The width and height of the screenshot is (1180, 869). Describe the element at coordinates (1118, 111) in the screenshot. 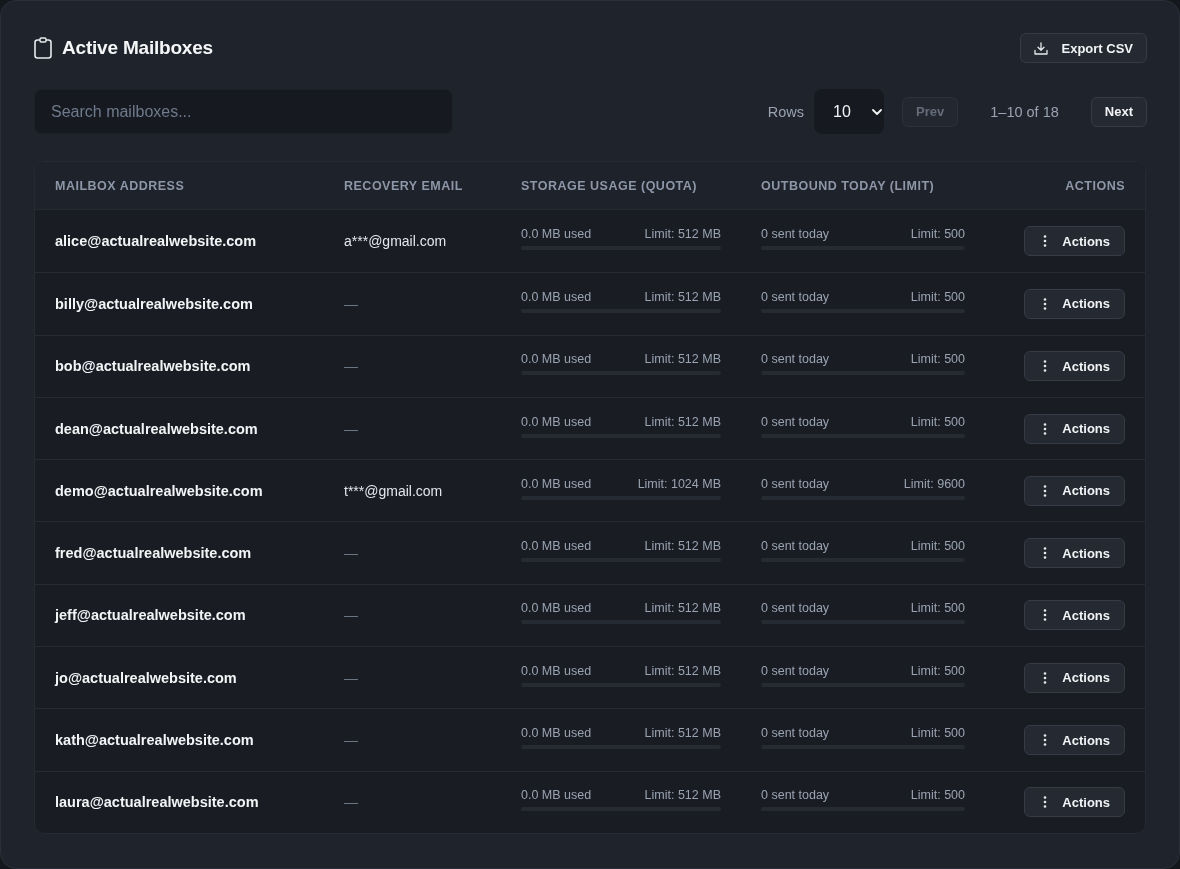

I see `next-button: Next` at that location.